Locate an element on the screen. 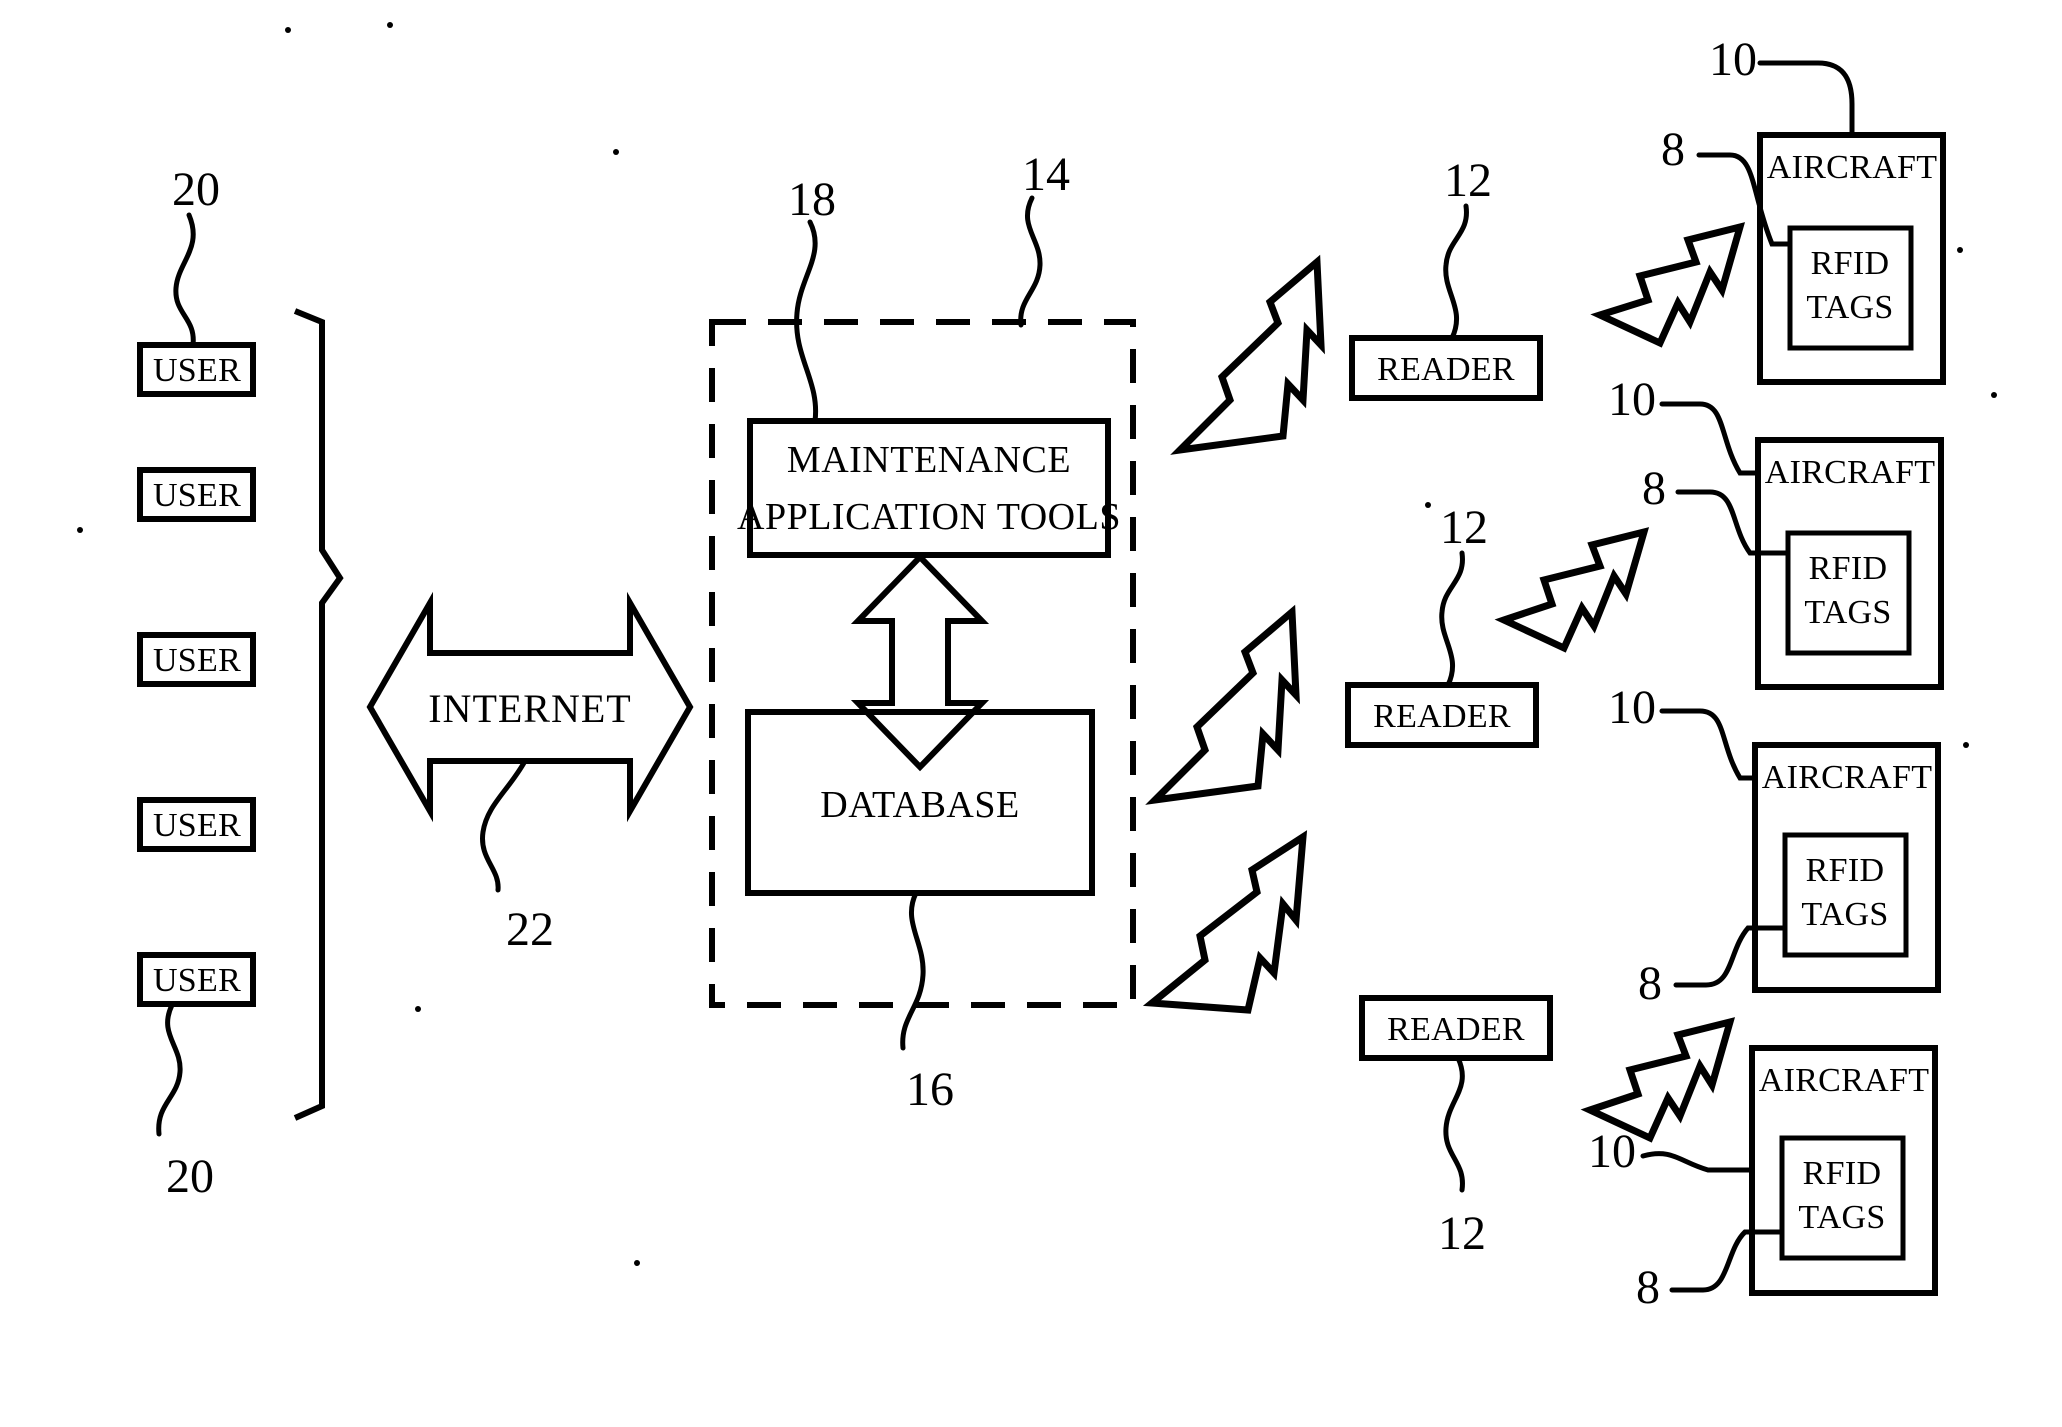 The height and width of the screenshot is (1427, 2062). ref-numeral-database: 16 is located at coordinates (930, 1089).